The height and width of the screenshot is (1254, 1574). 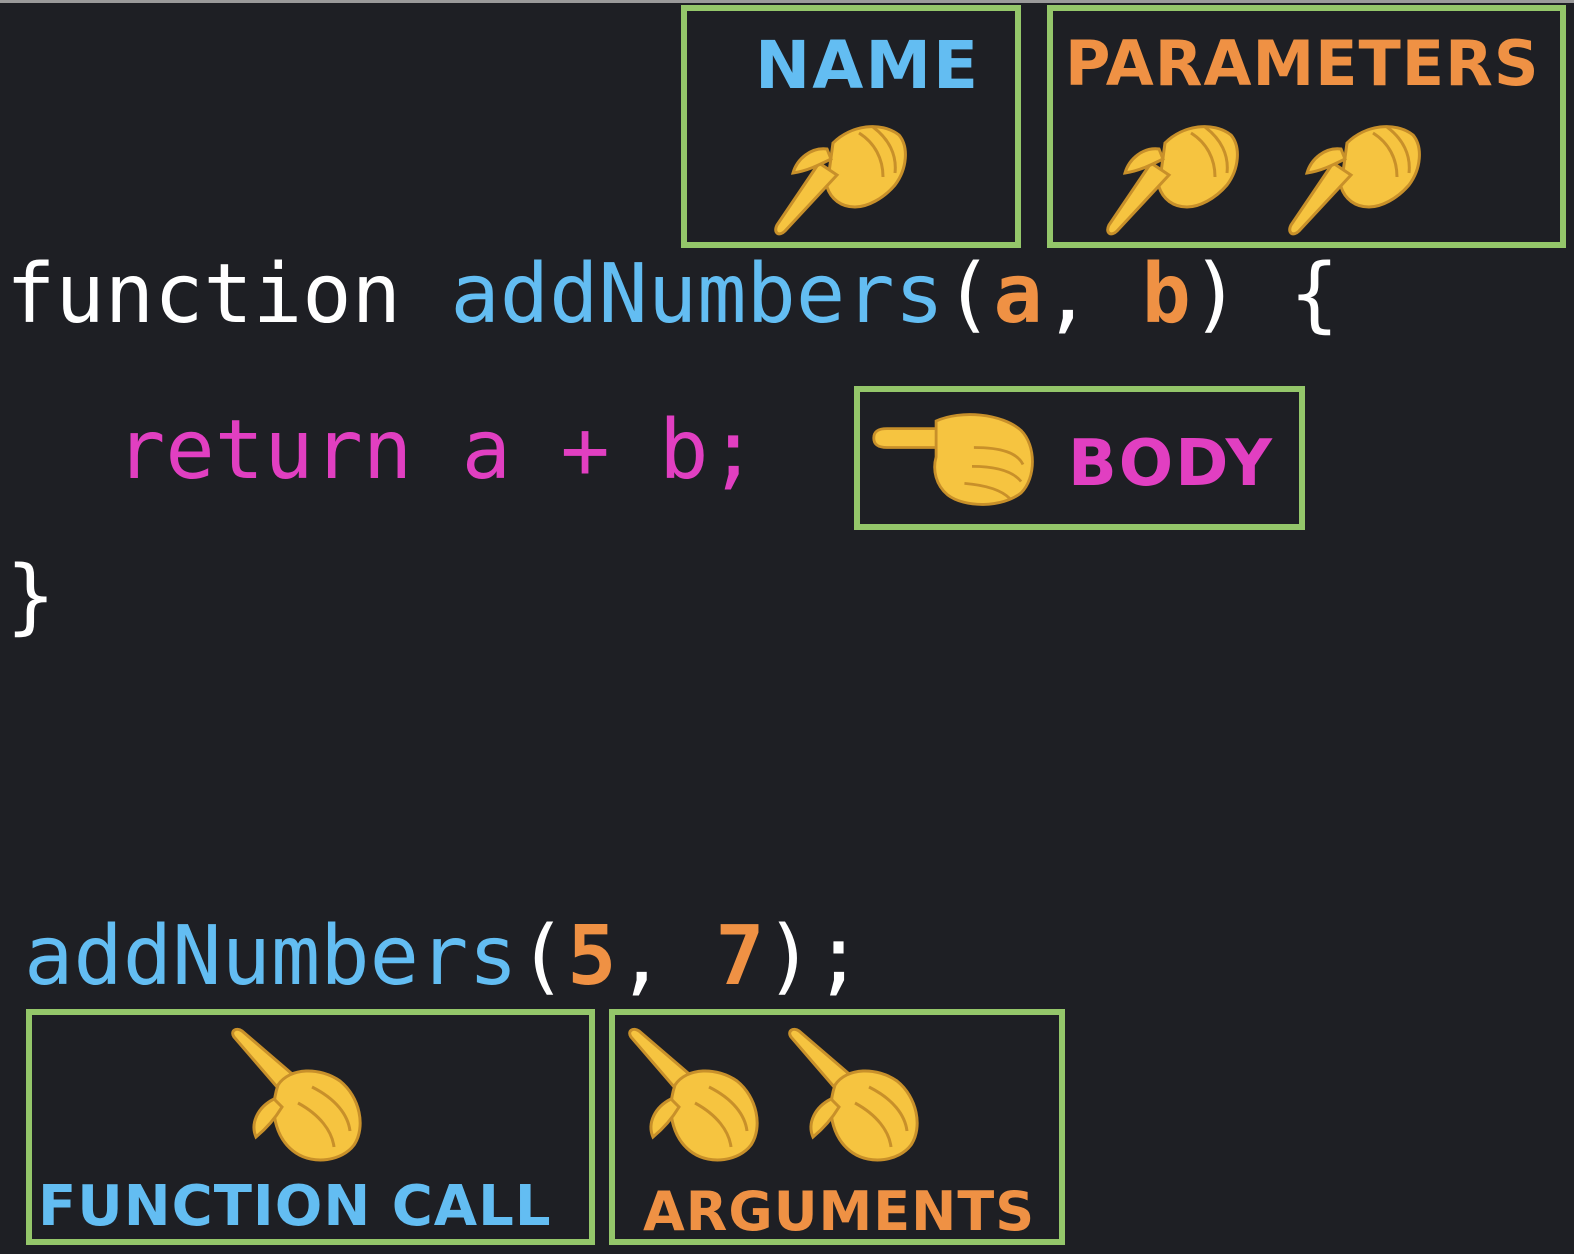 I want to click on arguments-label-box: ARGUMENTS, so click(x=837, y=1127).